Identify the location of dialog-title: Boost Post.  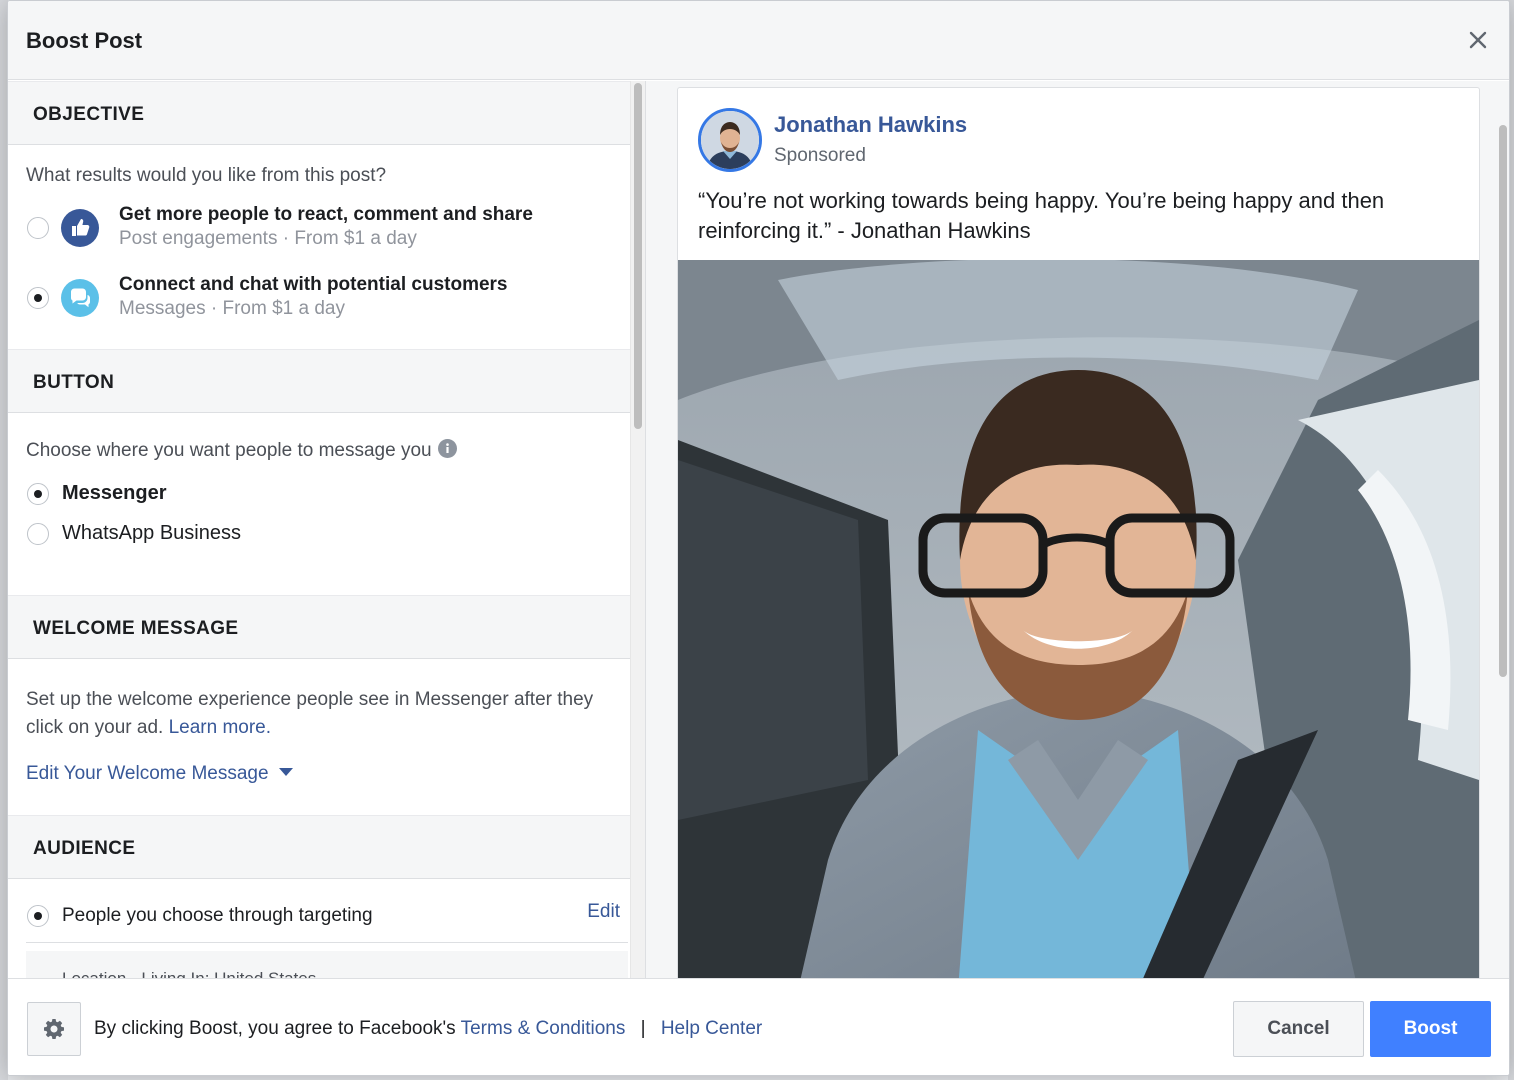
(84, 40).